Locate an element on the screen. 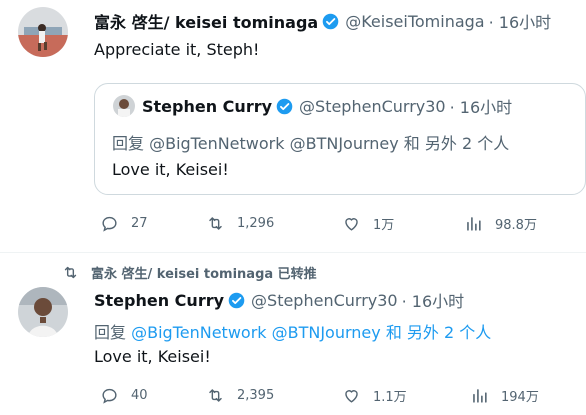 The image size is (586, 415). author-name: 富永 啓生/ keisei tominaga is located at coordinates (206, 21).